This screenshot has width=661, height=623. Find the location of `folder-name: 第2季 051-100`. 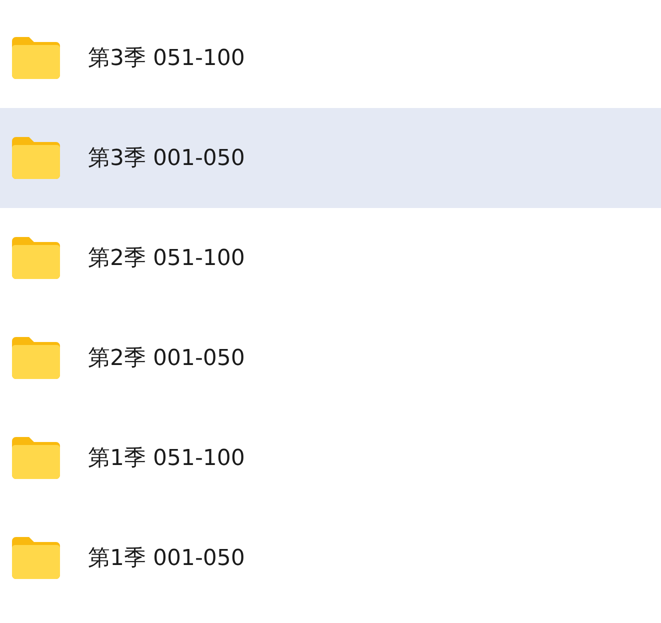

folder-name: 第2季 051-100 is located at coordinates (166, 259).